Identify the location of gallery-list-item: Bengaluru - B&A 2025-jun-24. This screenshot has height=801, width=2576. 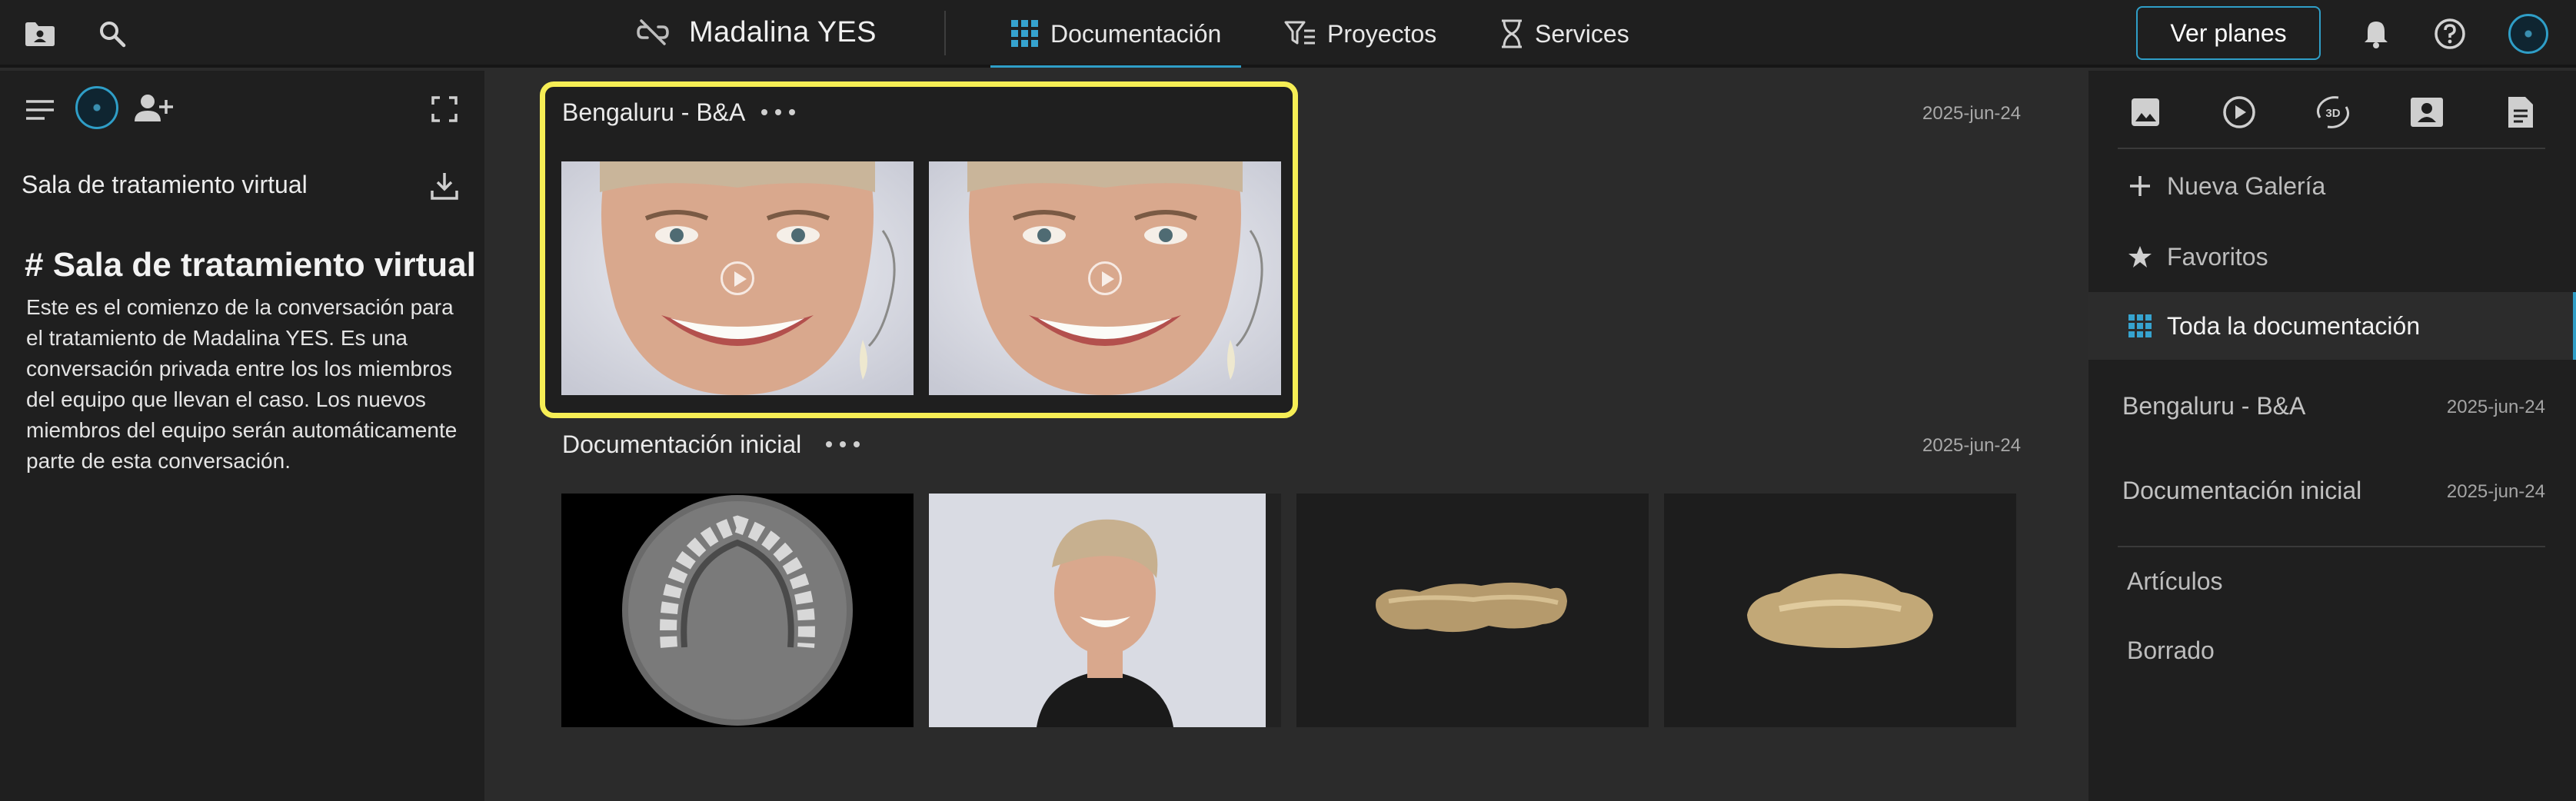
(2332, 406).